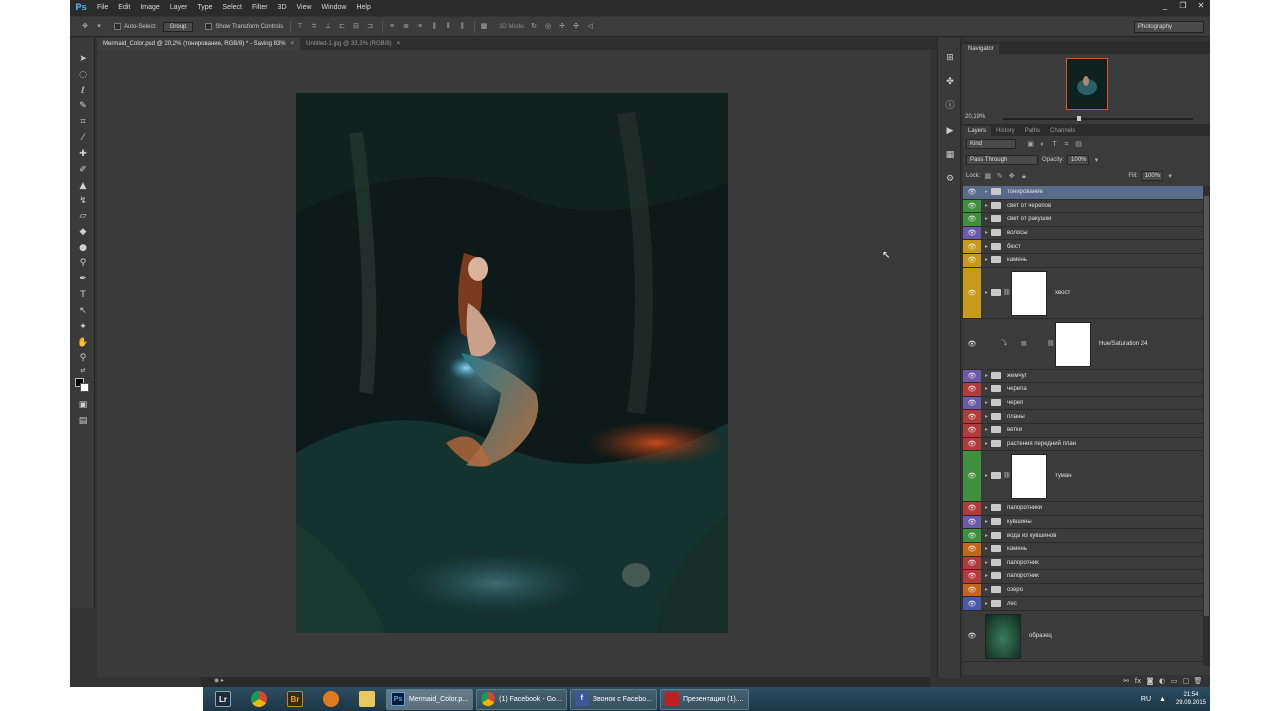  I want to click on add-mask-icon: ◙, so click(1150, 681).